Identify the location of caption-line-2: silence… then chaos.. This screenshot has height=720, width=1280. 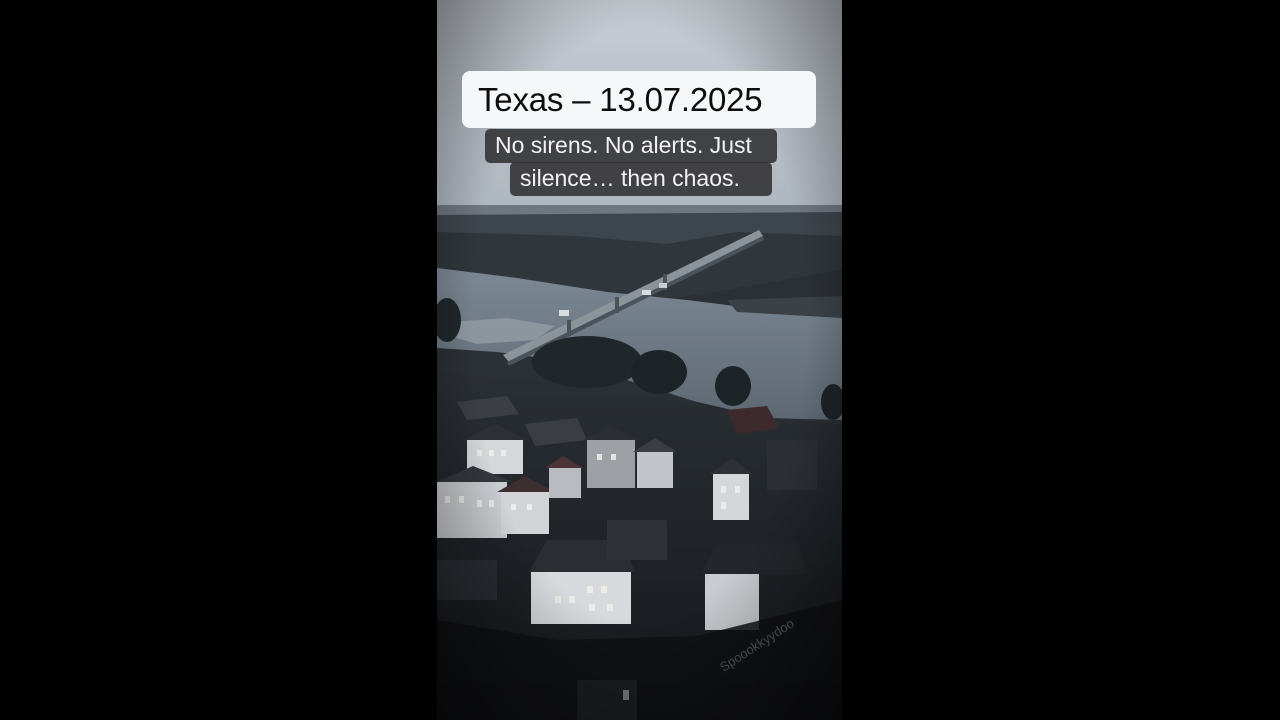
(641, 179).